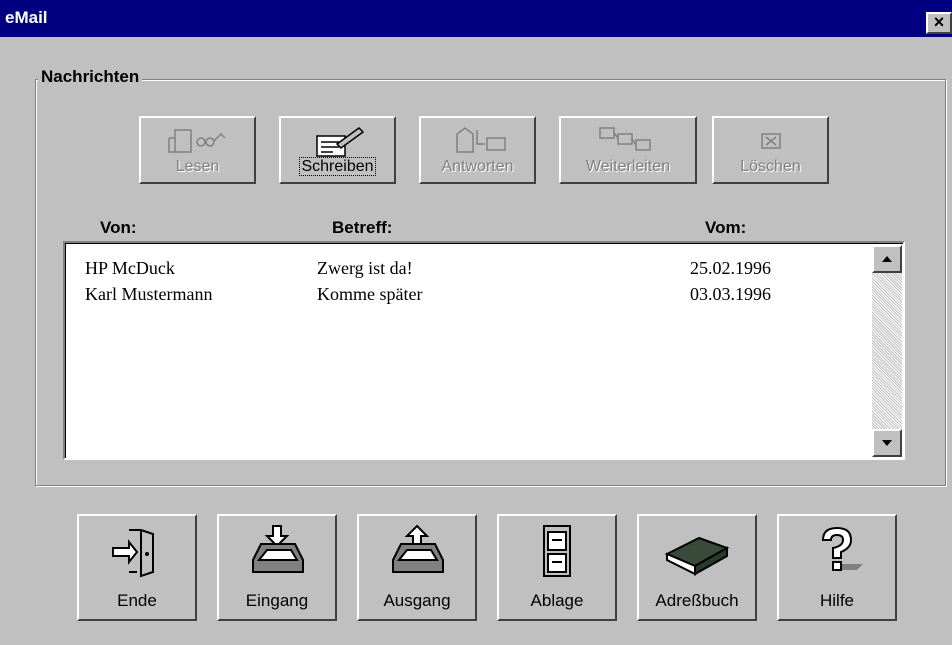  I want to click on forward-icon, so click(625, 139).